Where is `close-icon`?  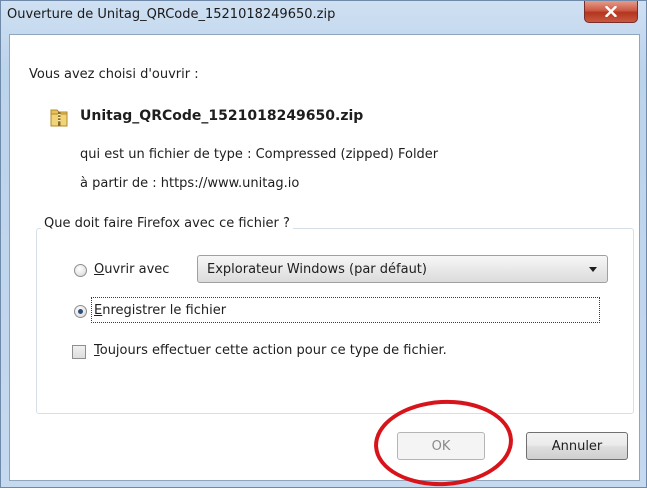 close-icon is located at coordinates (611, 11).